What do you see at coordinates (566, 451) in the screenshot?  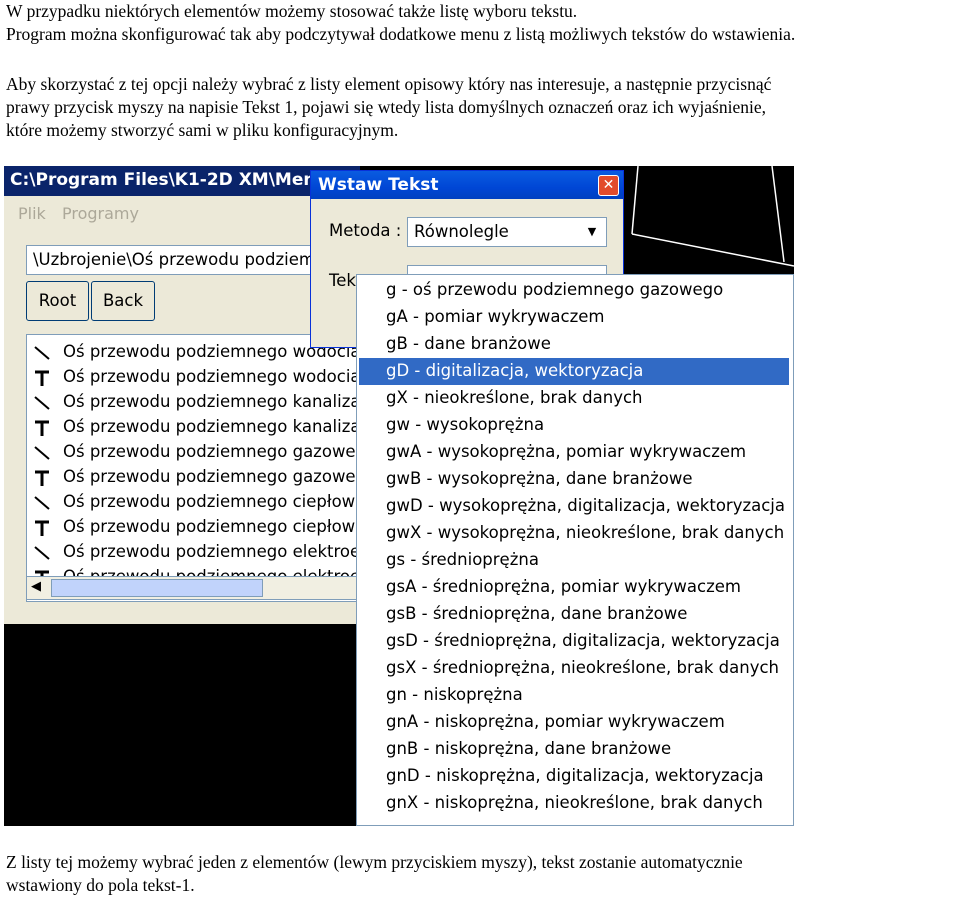 I see `dropdown-option-label: gwA - wysokoprężna, pomiar wykrywaczem` at bounding box center [566, 451].